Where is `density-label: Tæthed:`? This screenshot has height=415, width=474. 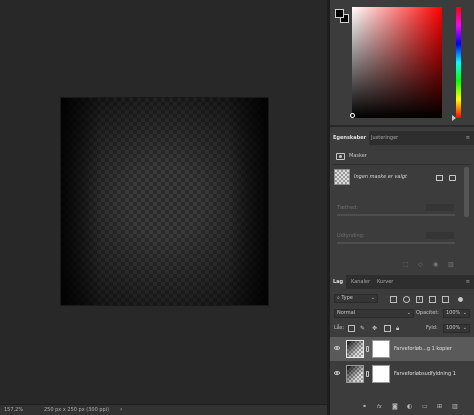 density-label: Tæthed: is located at coordinates (348, 208).